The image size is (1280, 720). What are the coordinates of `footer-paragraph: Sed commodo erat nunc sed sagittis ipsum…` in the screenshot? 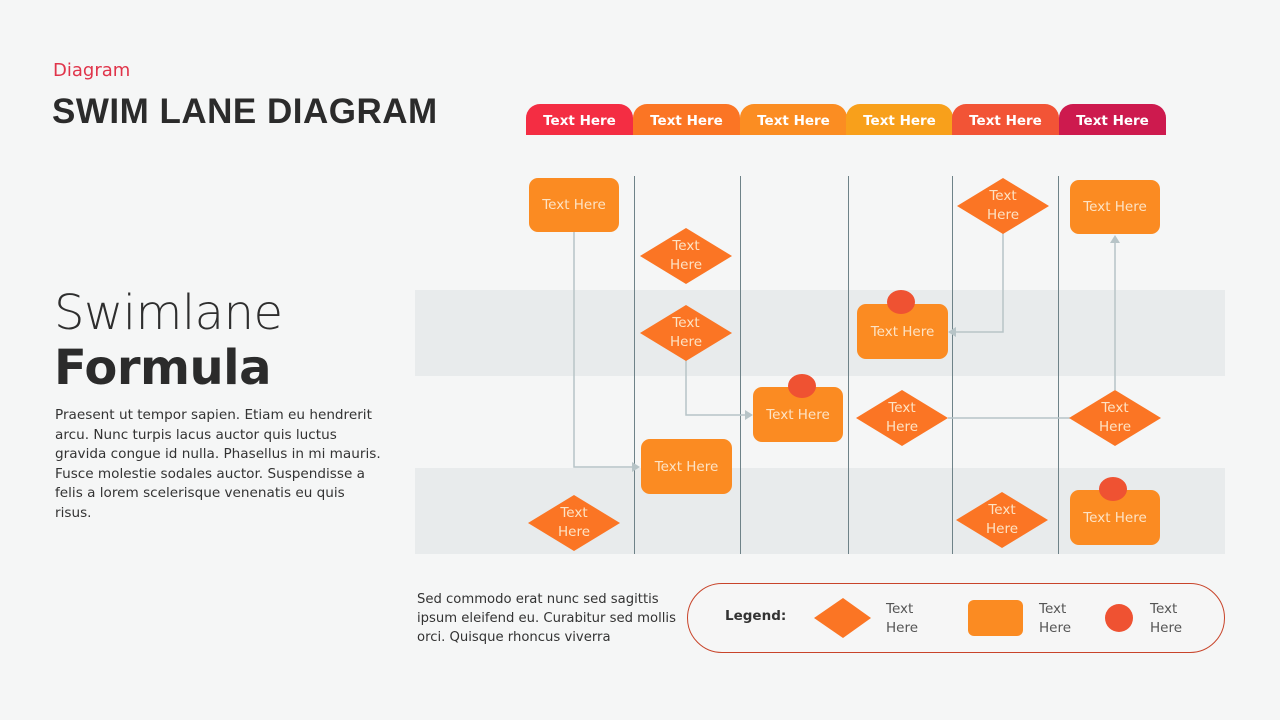 It's located at (546, 618).